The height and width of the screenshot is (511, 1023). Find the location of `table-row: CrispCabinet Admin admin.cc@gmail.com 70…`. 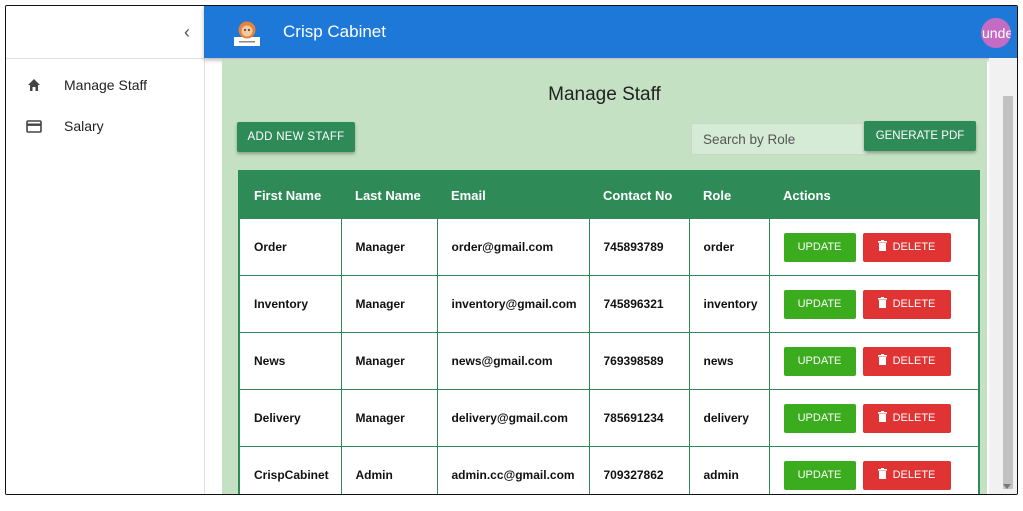

table-row: CrispCabinet Admin admin.cc@gmail.com 70… is located at coordinates (609, 470).